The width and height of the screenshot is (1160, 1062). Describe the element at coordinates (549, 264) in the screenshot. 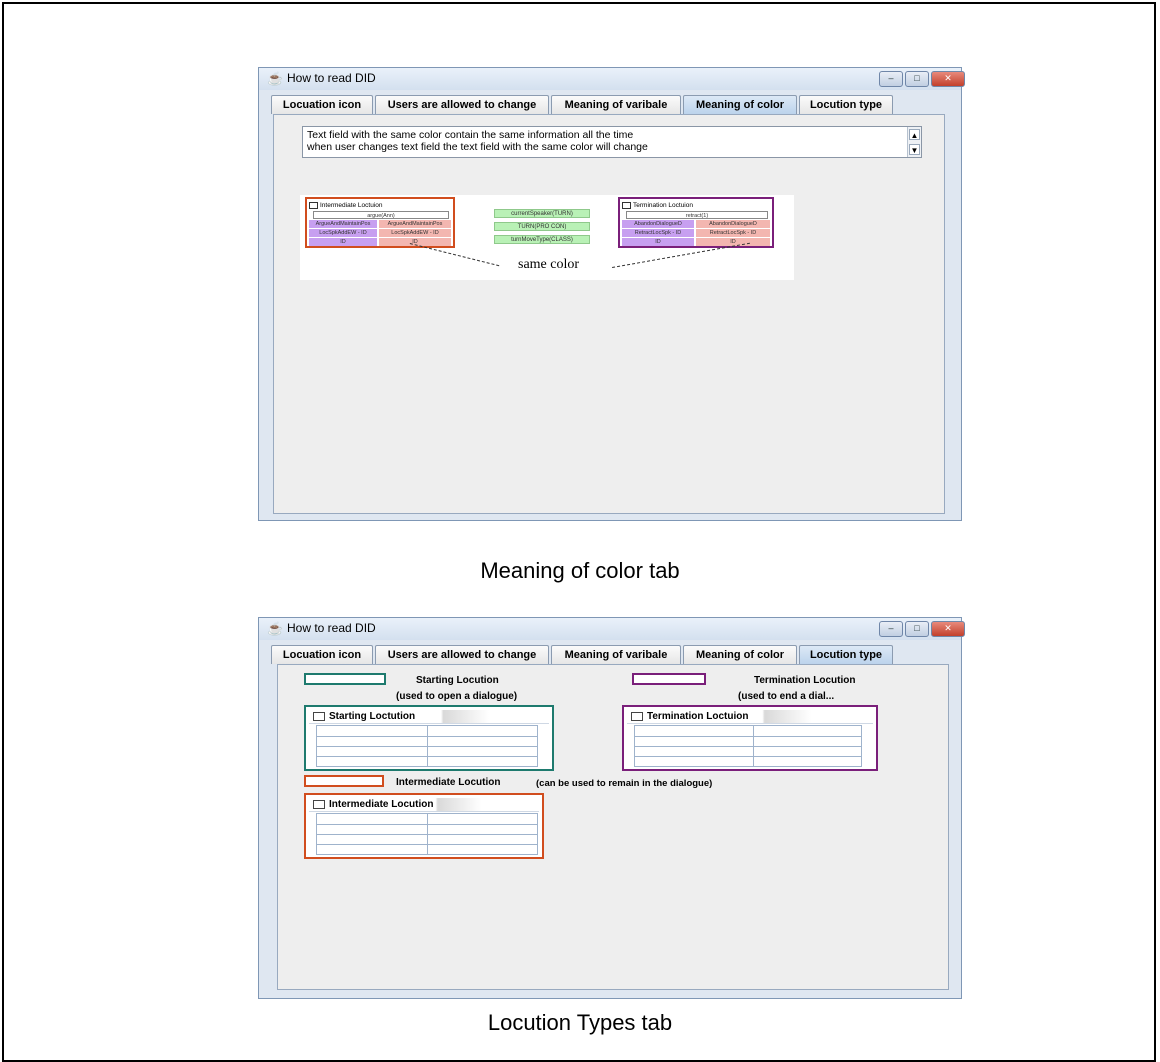

I see `same-color-label: same color` at that location.